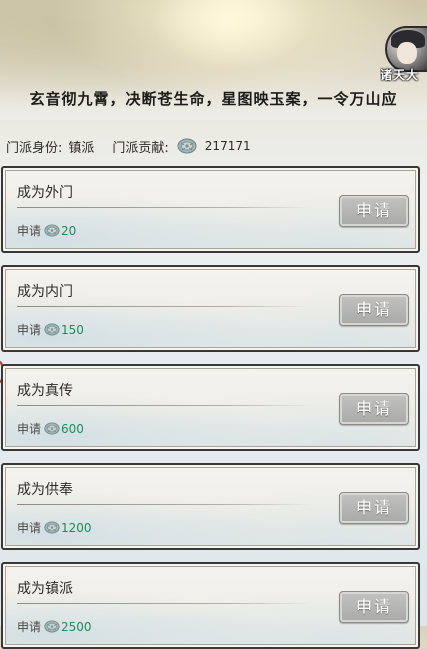 The height and width of the screenshot is (649, 427). Describe the element at coordinates (81, 148) in the screenshot. I see `identity-value: 镇派` at that location.